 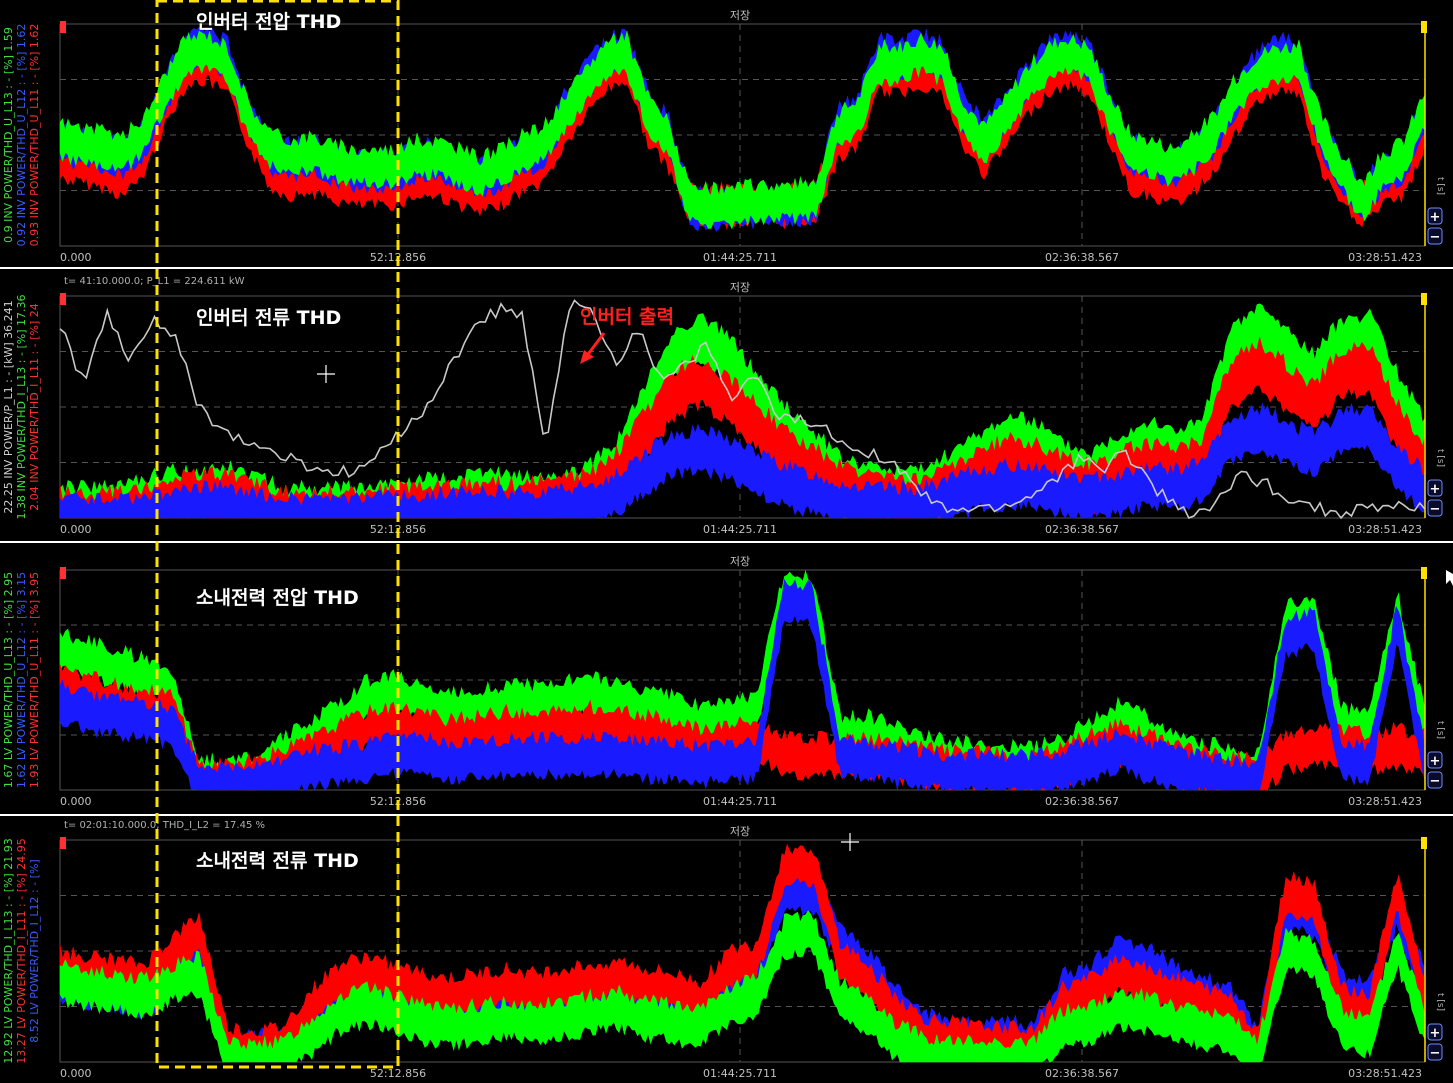 I want to click on cursor-arrow-icon, so click(x=1449, y=578).